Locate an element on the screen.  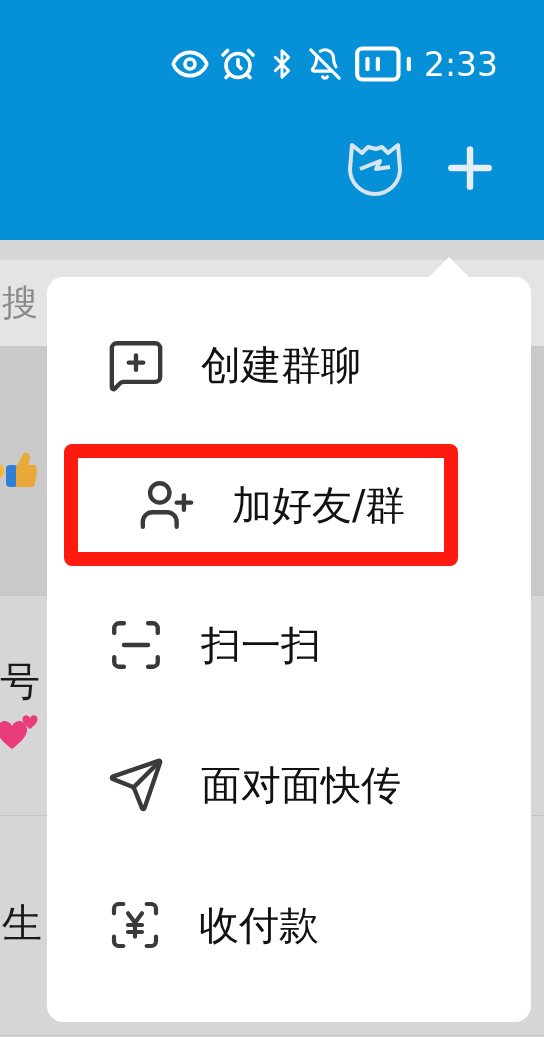
search-hint: 搜 is located at coordinates (19, 303).